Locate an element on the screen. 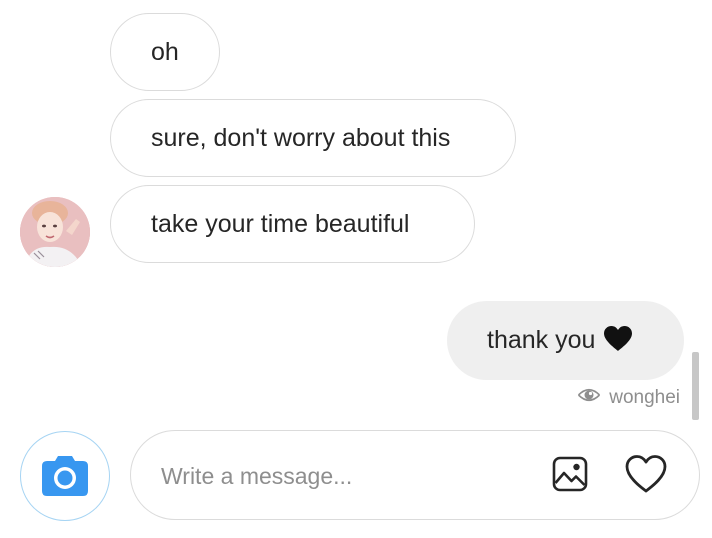  message-text: sure, don't worry about this is located at coordinates (301, 137).